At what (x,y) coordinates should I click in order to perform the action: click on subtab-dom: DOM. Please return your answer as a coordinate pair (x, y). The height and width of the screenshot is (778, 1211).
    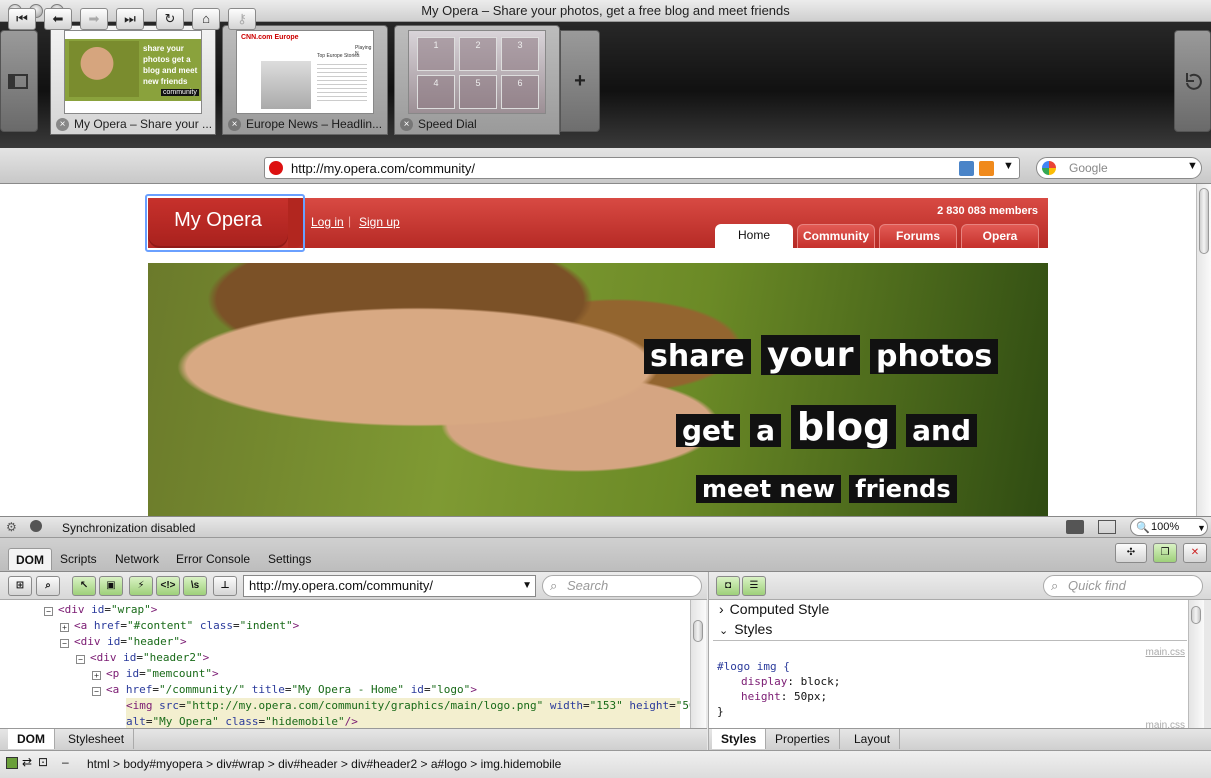
    Looking at the image, I should click on (31, 739).